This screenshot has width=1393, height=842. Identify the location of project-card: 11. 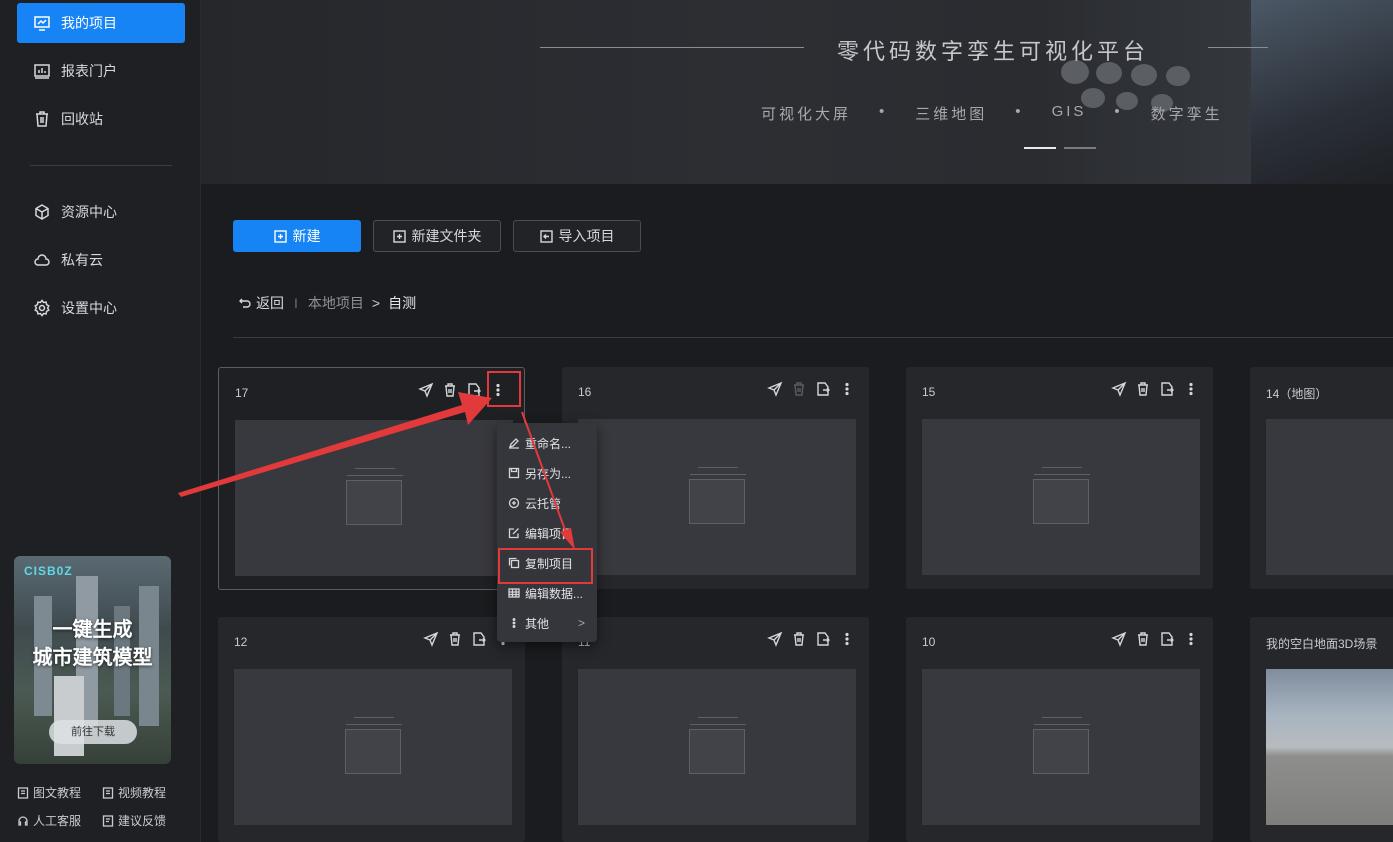
(715, 729).